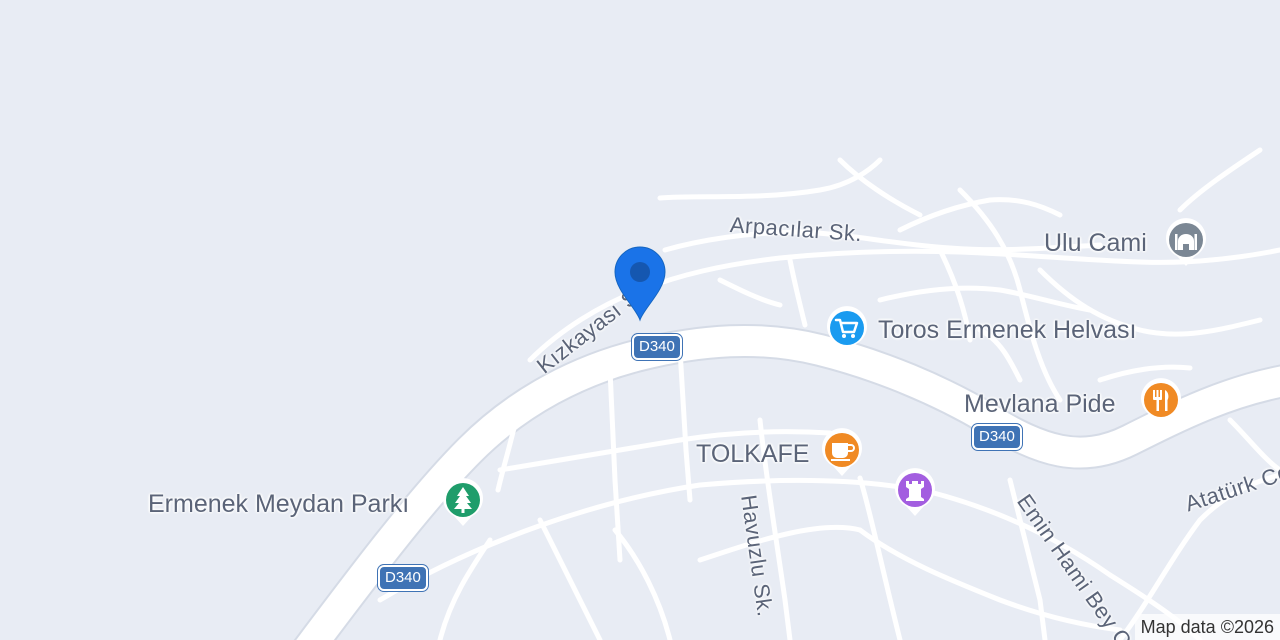 This screenshot has height=640, width=1280. Describe the element at coordinates (842, 453) in the screenshot. I see `poi-marker-tolkafe` at that location.